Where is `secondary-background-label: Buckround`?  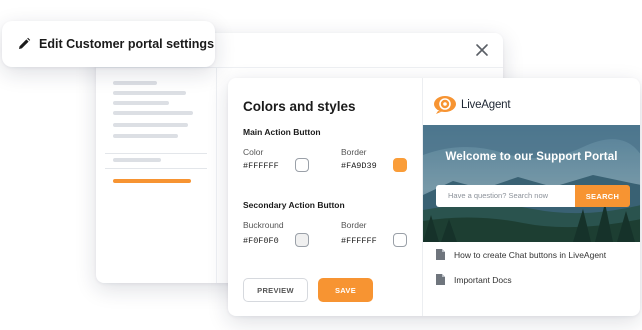 secondary-background-label: Buckround is located at coordinates (263, 225).